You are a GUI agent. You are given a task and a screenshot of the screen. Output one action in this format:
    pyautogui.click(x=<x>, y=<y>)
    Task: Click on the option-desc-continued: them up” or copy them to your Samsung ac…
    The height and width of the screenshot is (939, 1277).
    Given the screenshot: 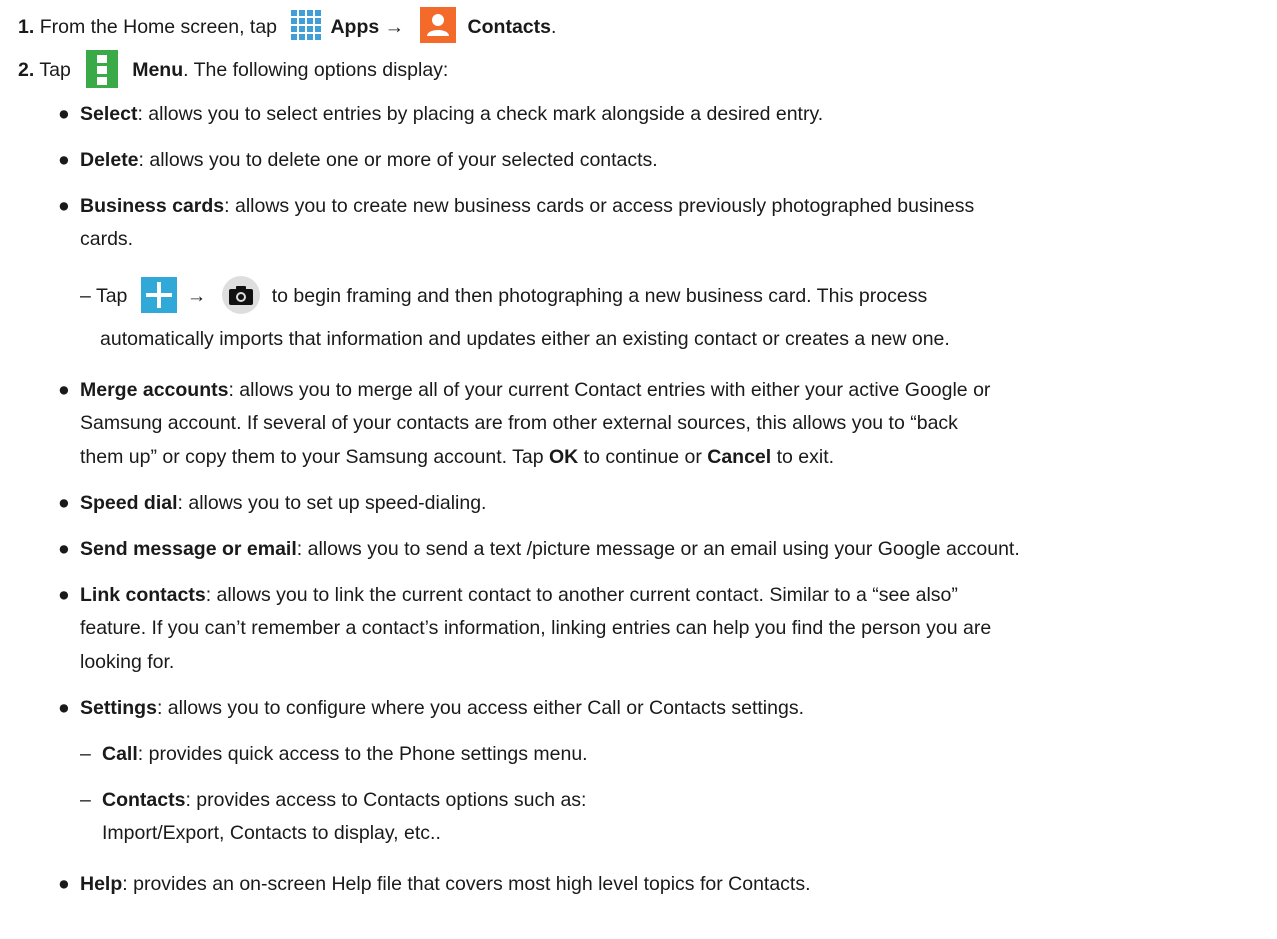 What is the action you would take?
    pyautogui.click(x=457, y=457)
    